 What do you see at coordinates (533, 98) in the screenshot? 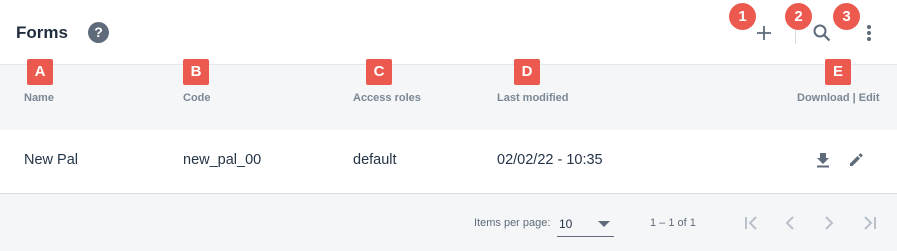
I see `column-header-last-modified: Last modified` at bounding box center [533, 98].